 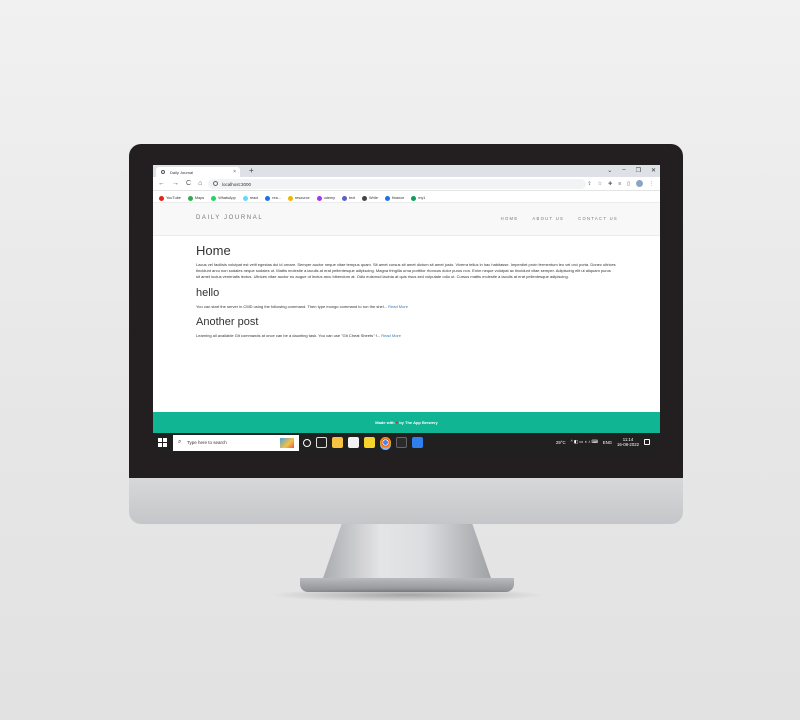 I want to click on forward-icon: →, so click(x=175, y=183).